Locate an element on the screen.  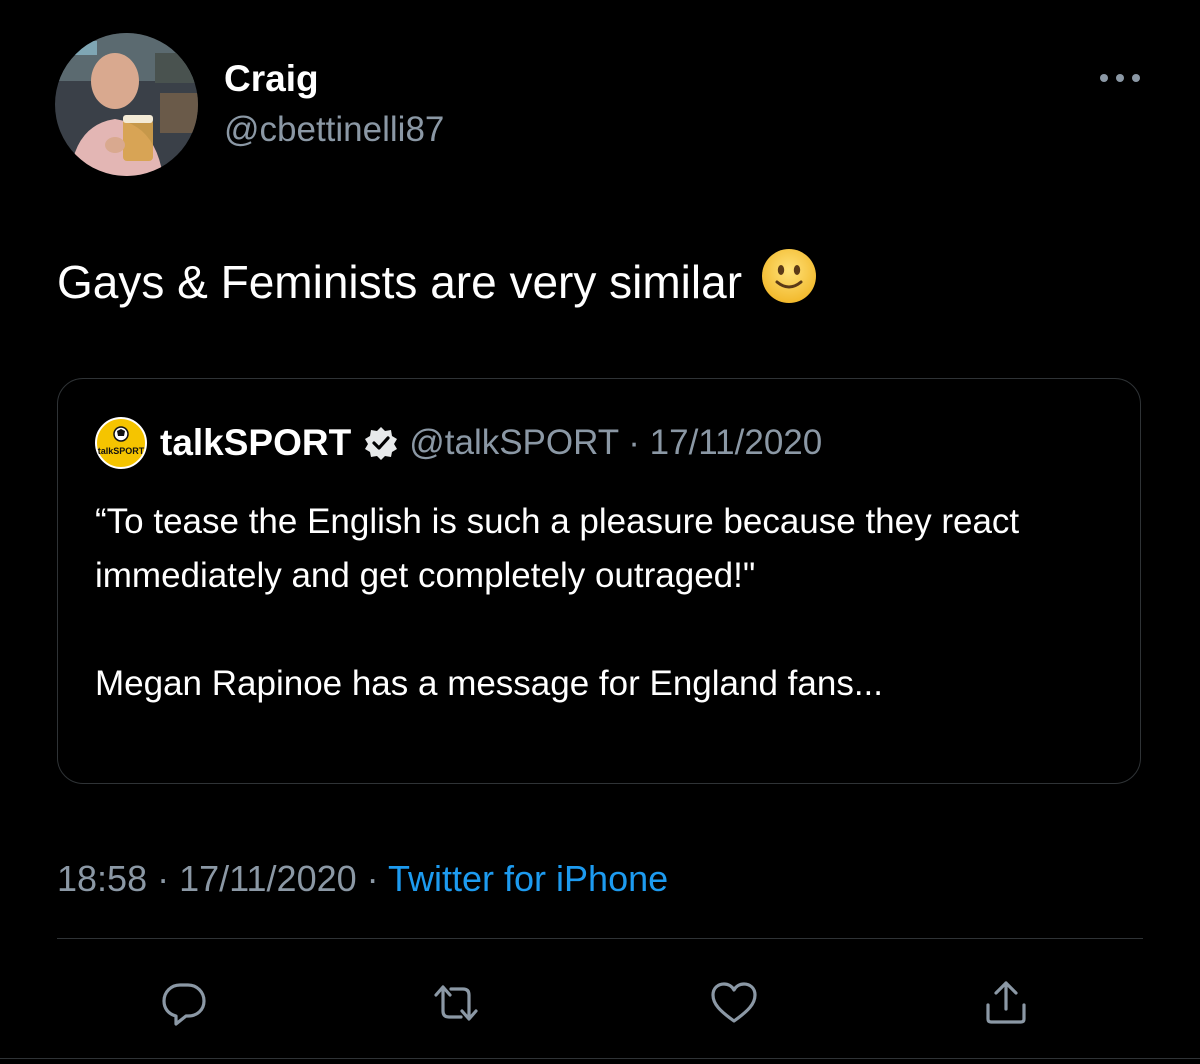
author-display-name: Craig is located at coordinates (271, 79).